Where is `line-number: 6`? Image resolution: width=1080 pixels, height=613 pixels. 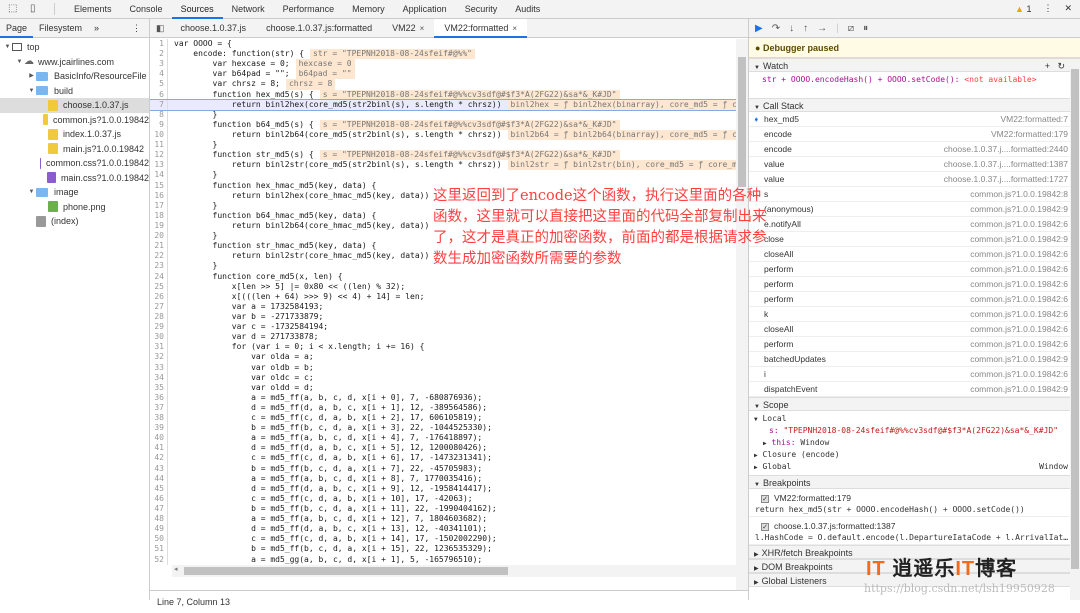
line-number: 6 is located at coordinates (159, 95).